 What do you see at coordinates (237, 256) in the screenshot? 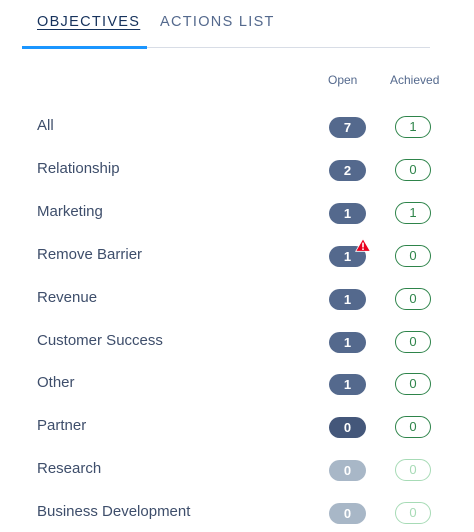
I see `objective-row-remove-barrier: Remove Barrier 1 0` at bounding box center [237, 256].